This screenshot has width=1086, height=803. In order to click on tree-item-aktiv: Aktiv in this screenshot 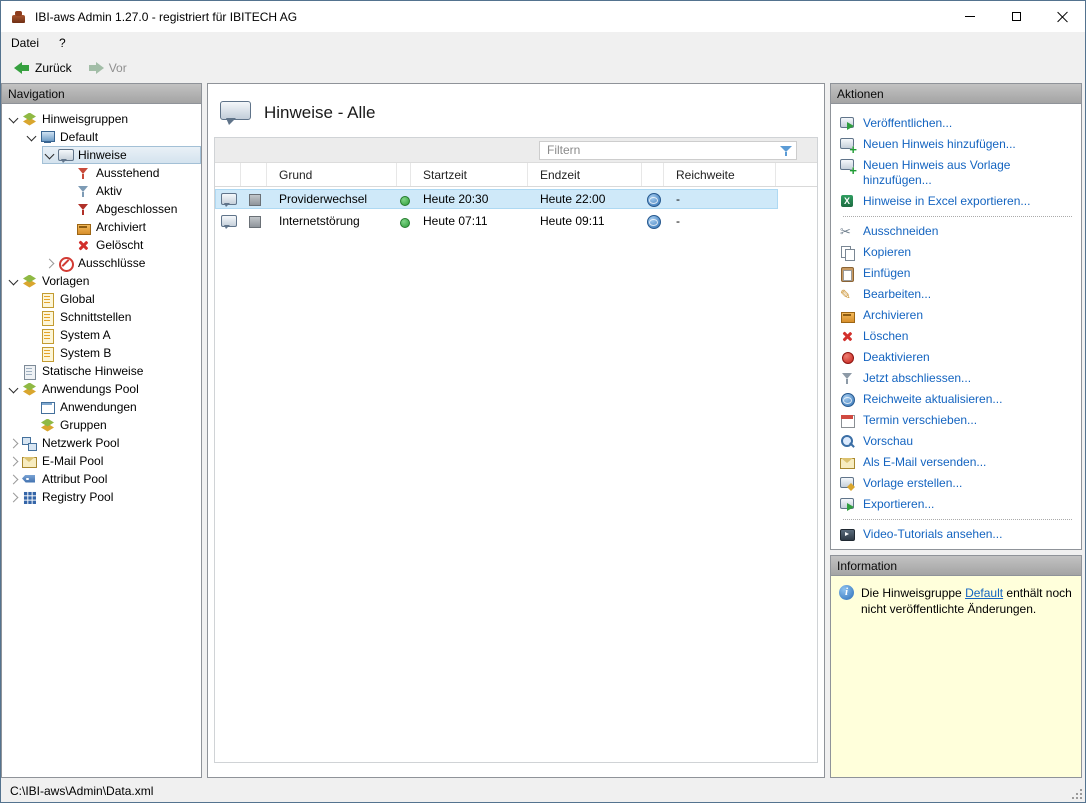, I will do `click(103, 191)`.